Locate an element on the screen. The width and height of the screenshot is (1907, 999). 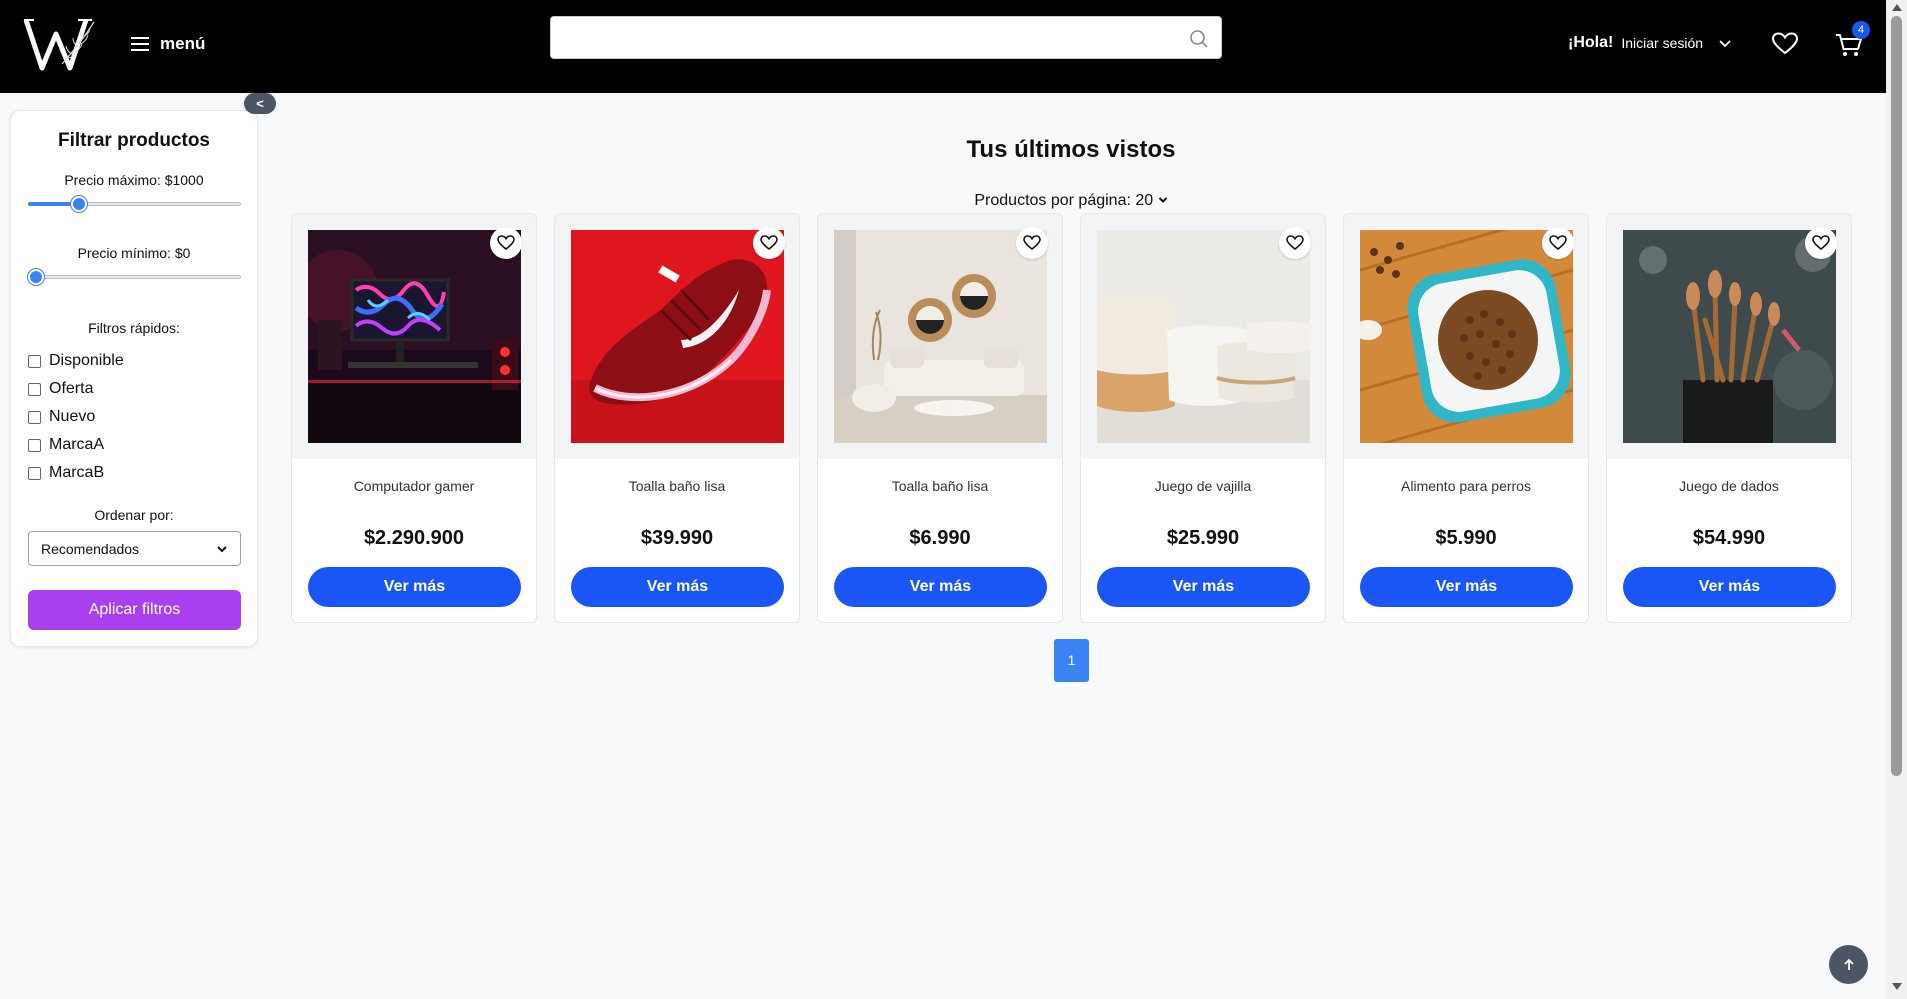
product-card: Toalla baño lisa $39.990 Ver más is located at coordinates (677, 418).